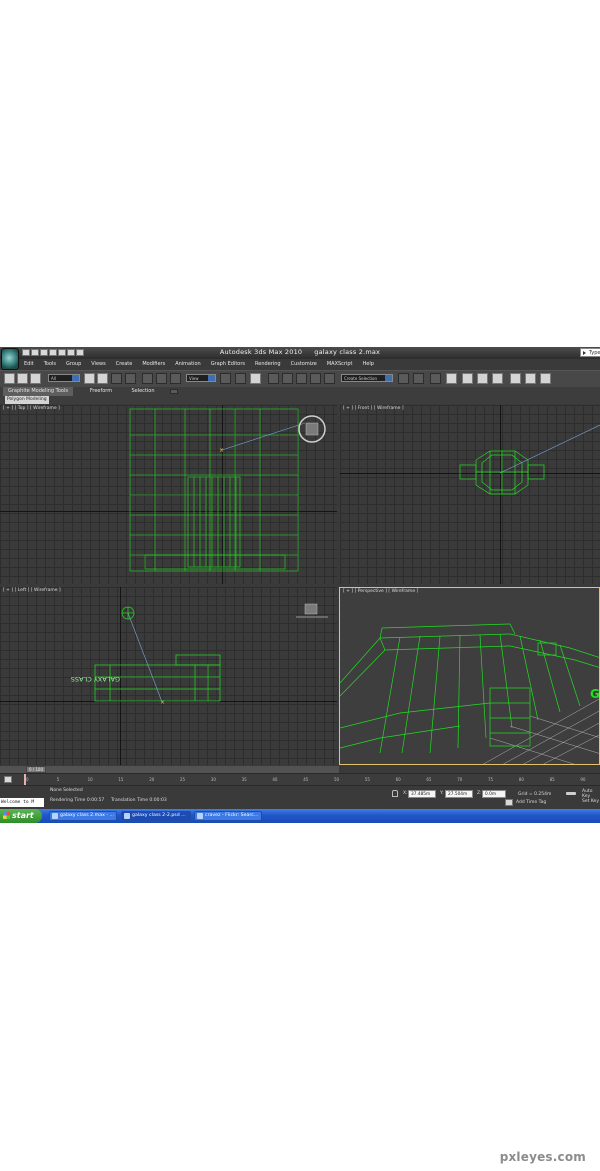 This screenshot has height=1171, width=600. What do you see at coordinates (509, 802) in the screenshot?
I see `add-time-tag-icon` at bounding box center [509, 802].